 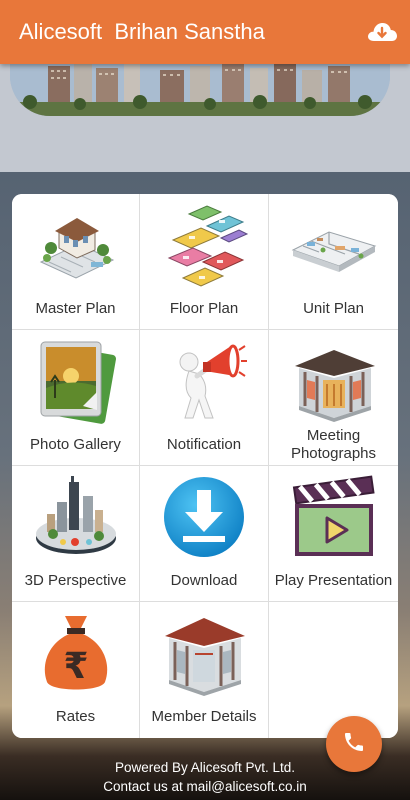 What do you see at coordinates (142, 31) in the screenshot?
I see `app-title: Alicesoft Brihan Sanstha` at bounding box center [142, 31].